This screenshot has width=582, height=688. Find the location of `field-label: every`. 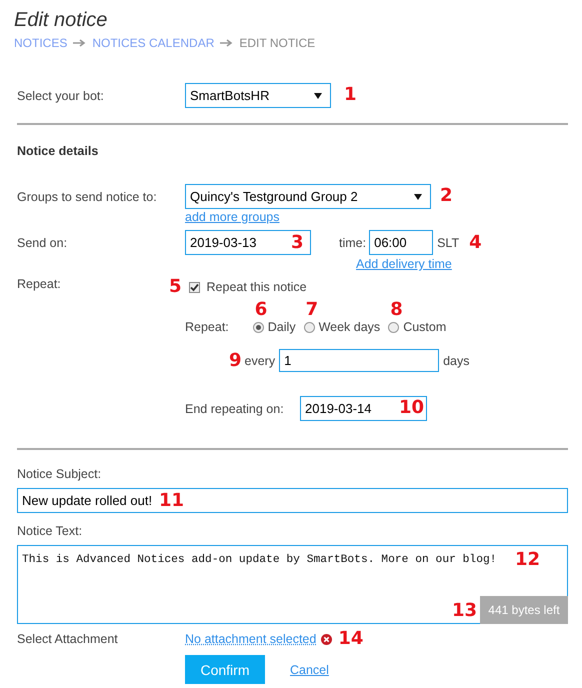

field-label: every is located at coordinates (260, 361).